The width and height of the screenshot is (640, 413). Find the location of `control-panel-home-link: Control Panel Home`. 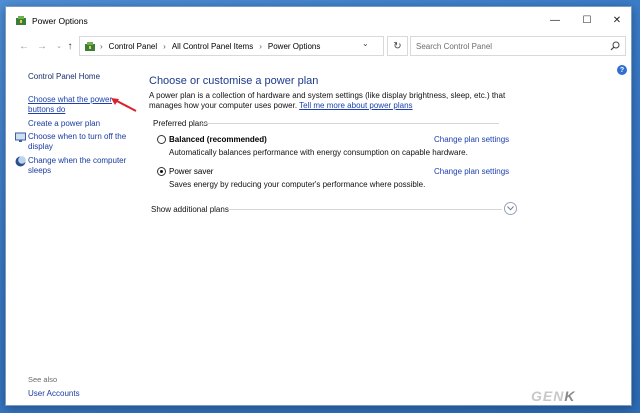

control-panel-home-link: Control Panel Home is located at coordinates (64, 76).